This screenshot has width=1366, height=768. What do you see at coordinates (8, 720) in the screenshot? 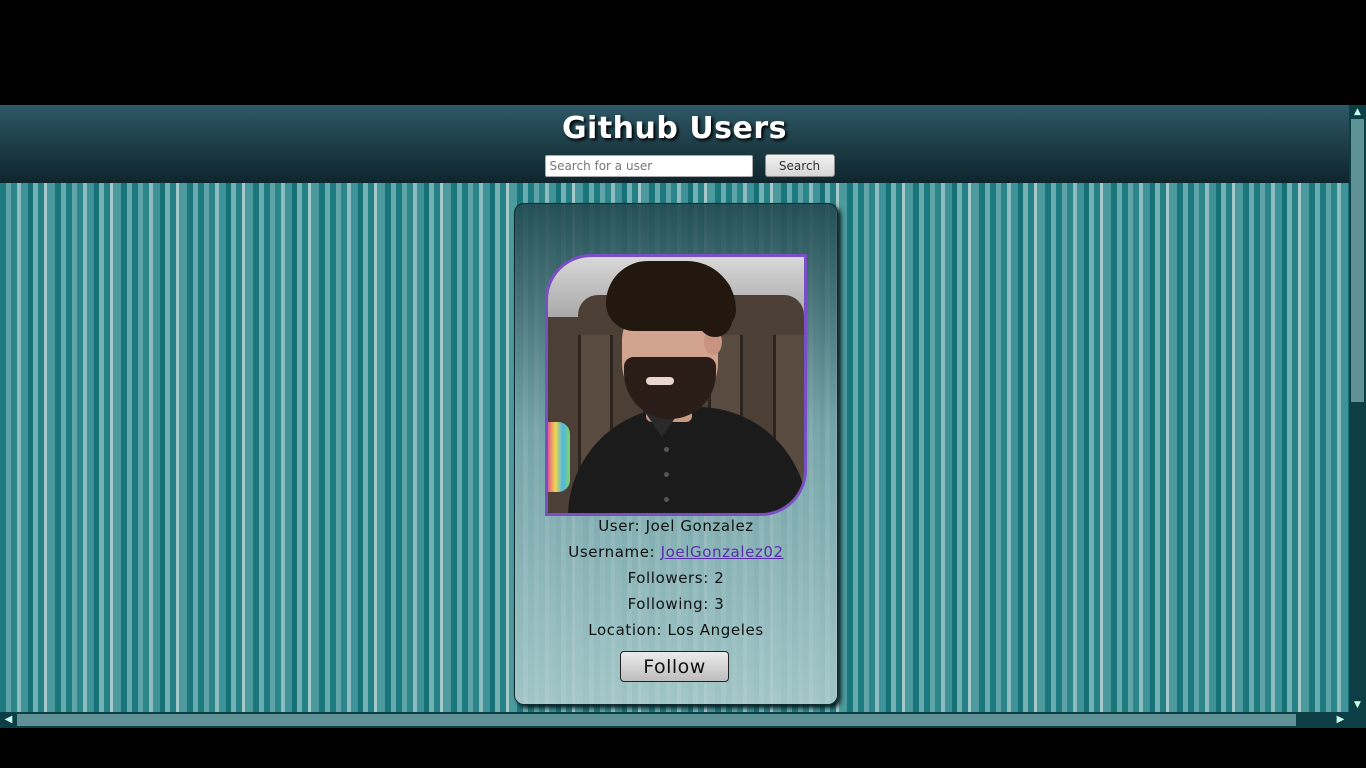
I see `chevron-left-icon: ◀` at bounding box center [8, 720].